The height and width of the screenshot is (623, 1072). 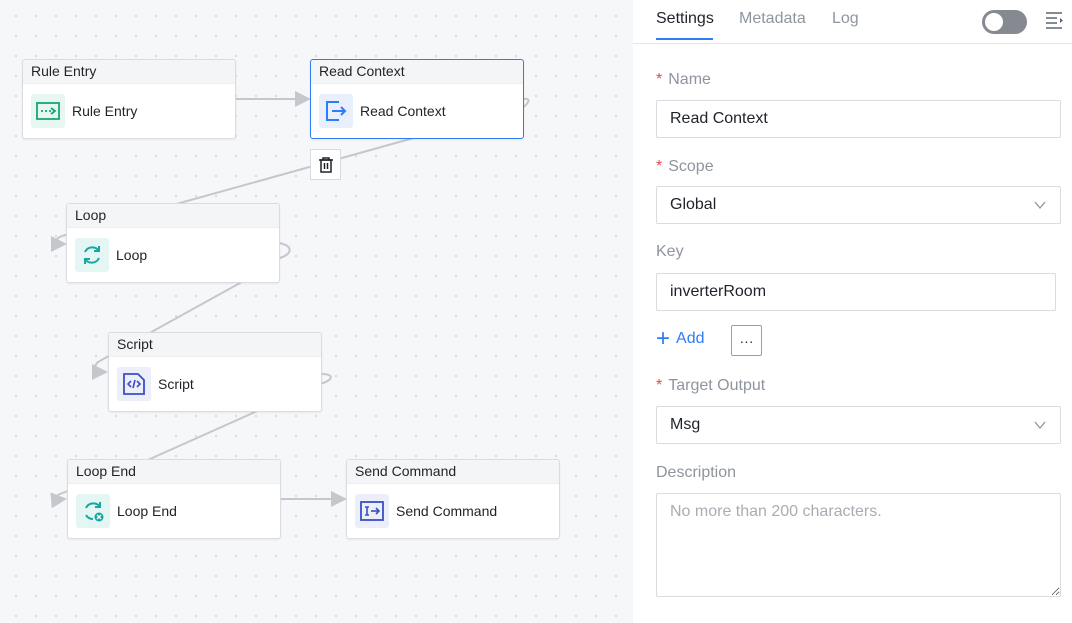 I want to click on target-output-value: Msg, so click(x=685, y=424).